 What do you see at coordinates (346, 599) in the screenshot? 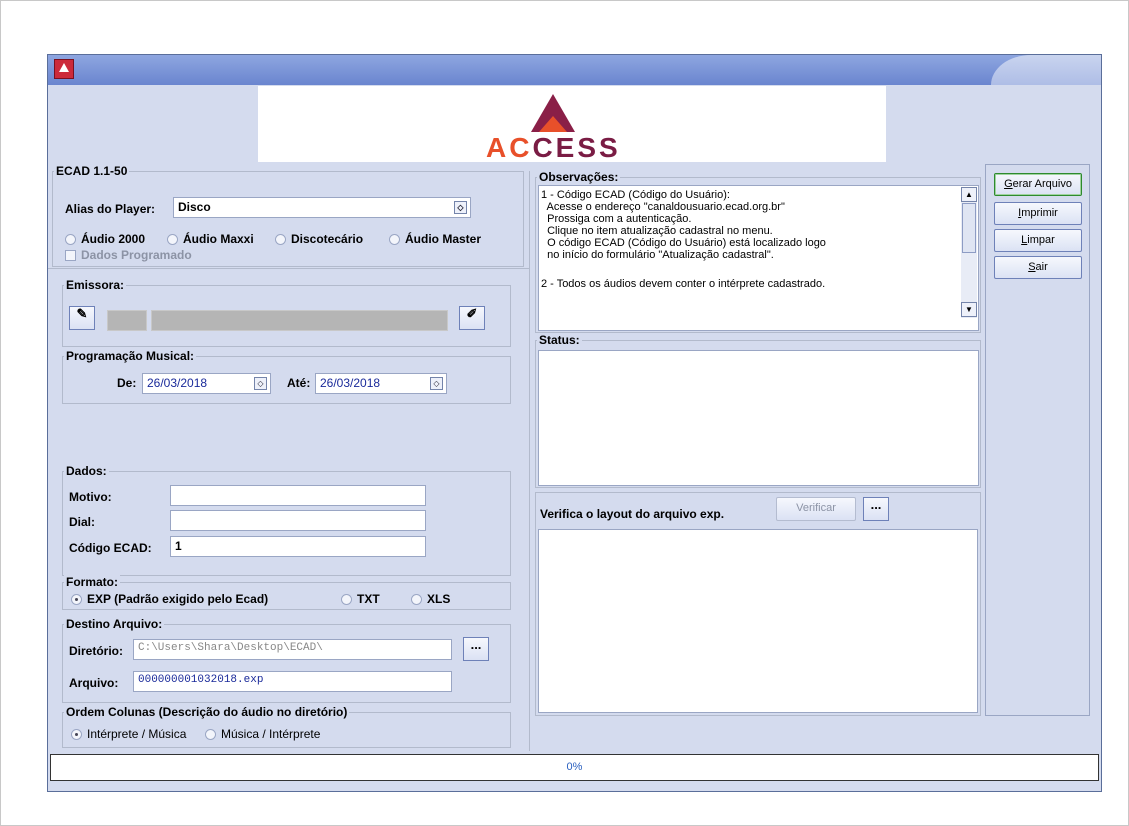
I see `radio-formato-txt` at bounding box center [346, 599].